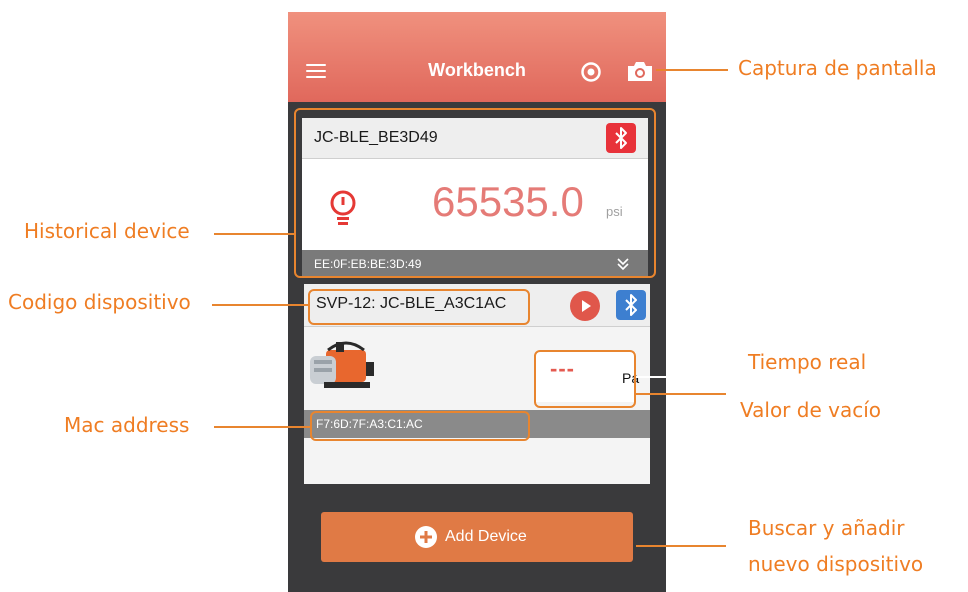 Image resolution: width=968 pixels, height=592 pixels. What do you see at coordinates (475, 193) in the screenshot?
I see `historical-device-highlight` at bounding box center [475, 193].